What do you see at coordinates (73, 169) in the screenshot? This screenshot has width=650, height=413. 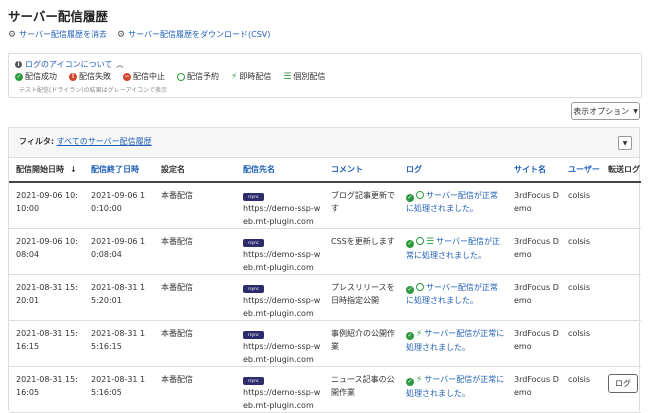 I see `sort-desc-icon: ↓` at bounding box center [73, 169].